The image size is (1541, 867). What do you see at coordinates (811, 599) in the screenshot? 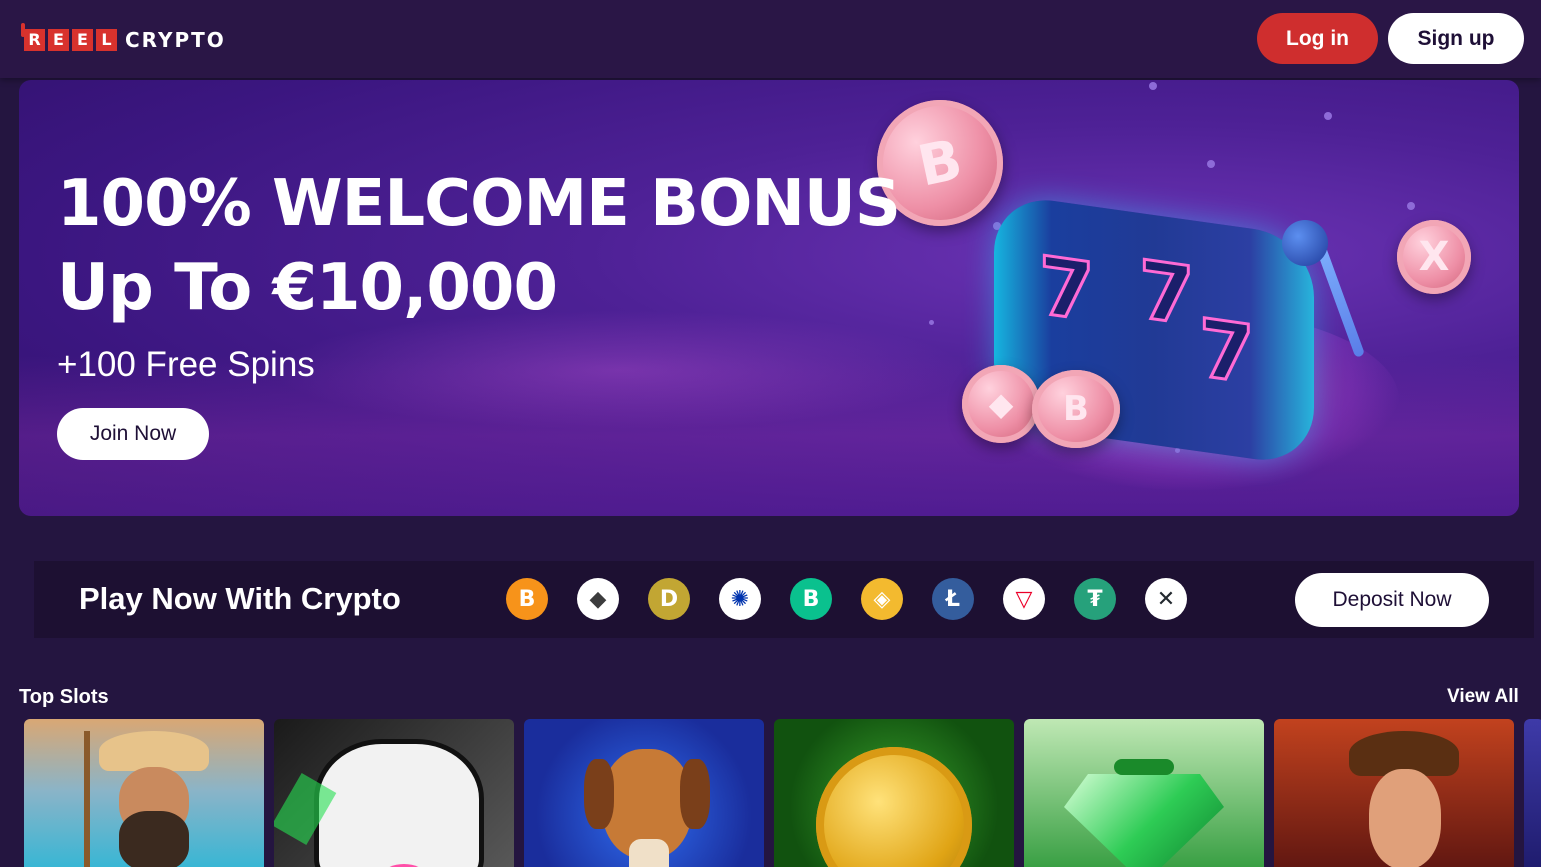
I see `bitcoin-cash-icon: B` at bounding box center [811, 599].